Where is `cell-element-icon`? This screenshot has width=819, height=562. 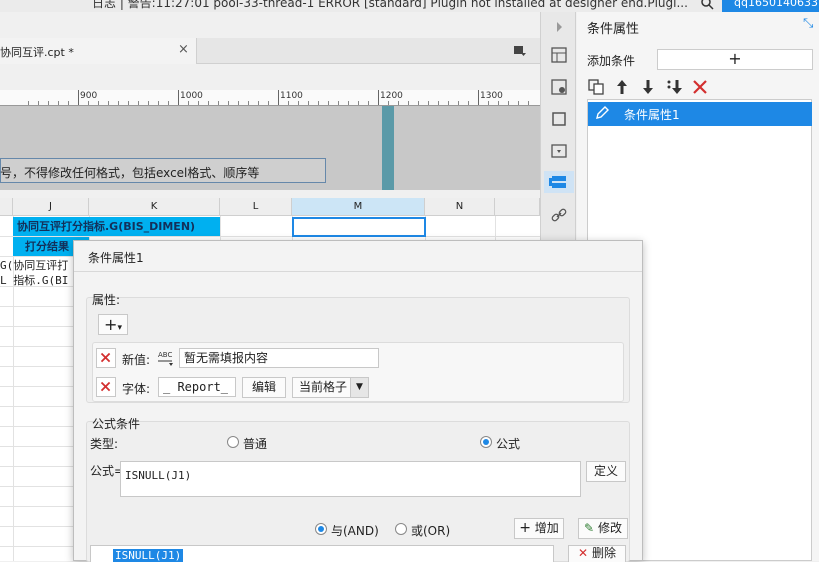
cell-element-icon is located at coordinates (559, 55).